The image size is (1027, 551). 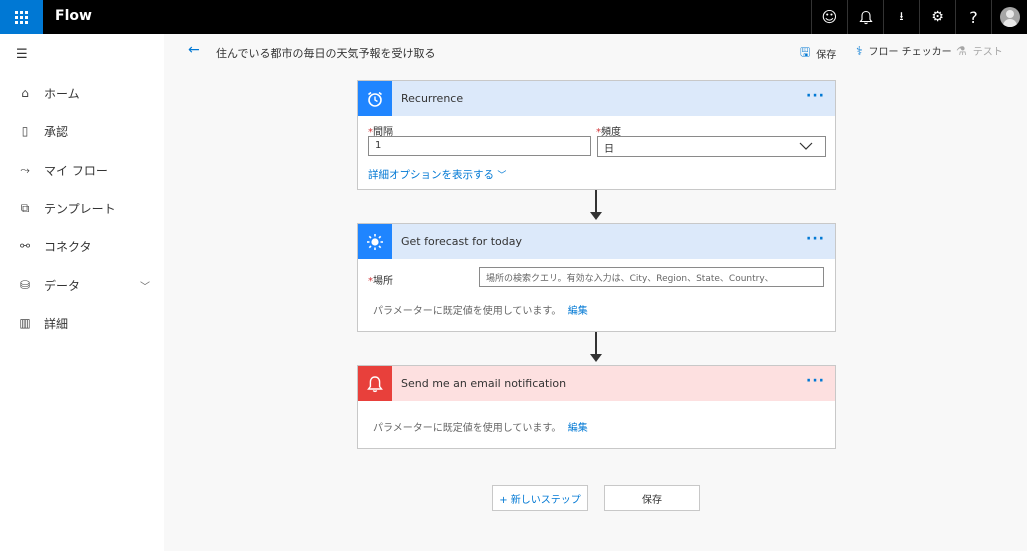 What do you see at coordinates (22, 54) in the screenshot?
I see `hamburger-menu-icon: ☰` at bounding box center [22, 54].